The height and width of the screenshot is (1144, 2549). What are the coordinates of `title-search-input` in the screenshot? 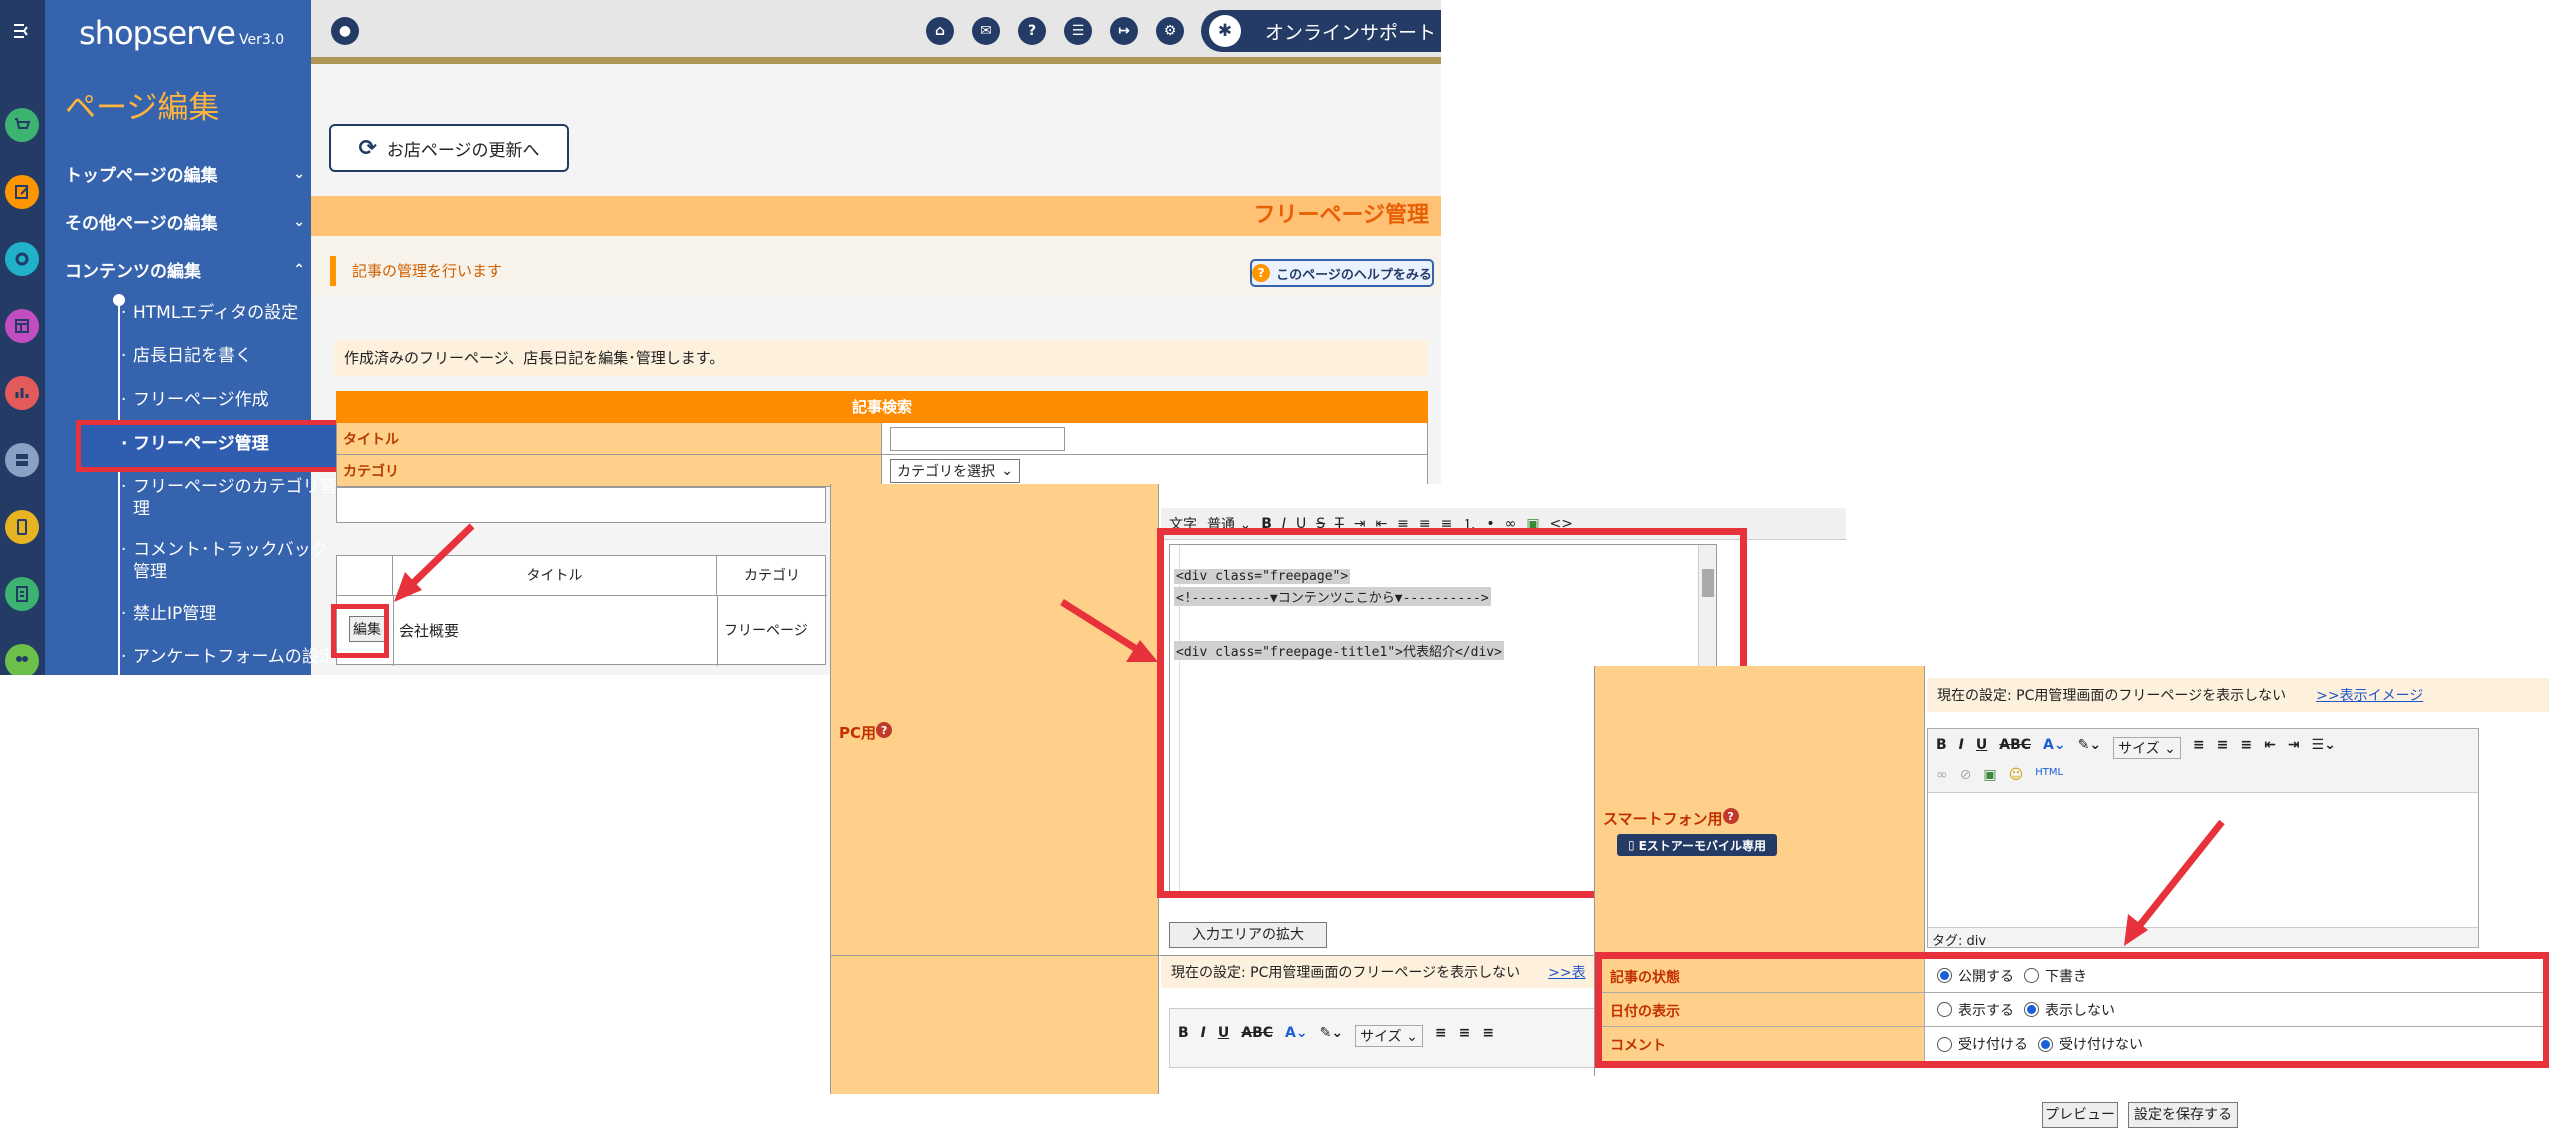 It's located at (977, 439).